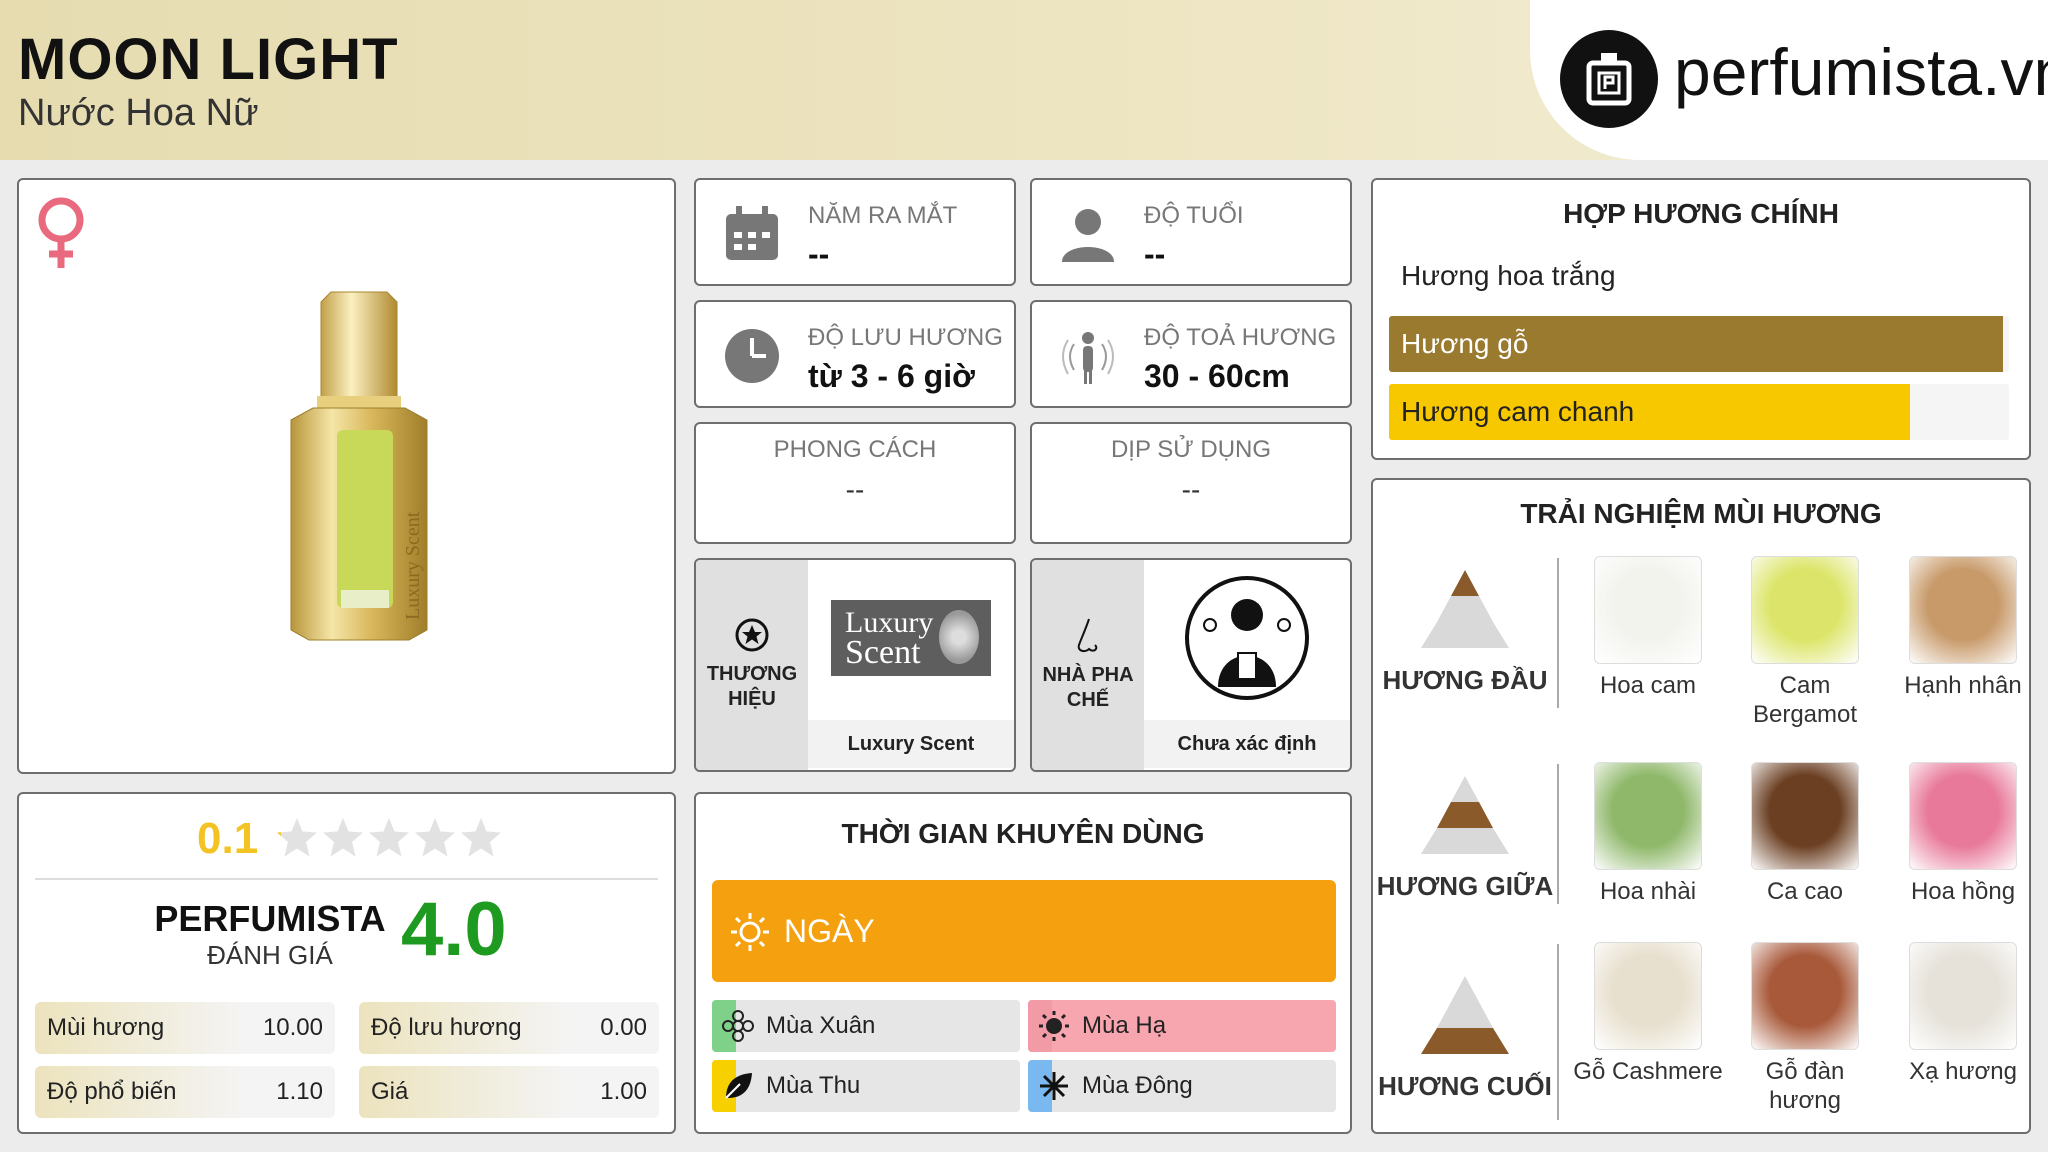 Image resolution: width=2048 pixels, height=1152 pixels. I want to click on style-label: PHONG CÁCH, so click(855, 449).